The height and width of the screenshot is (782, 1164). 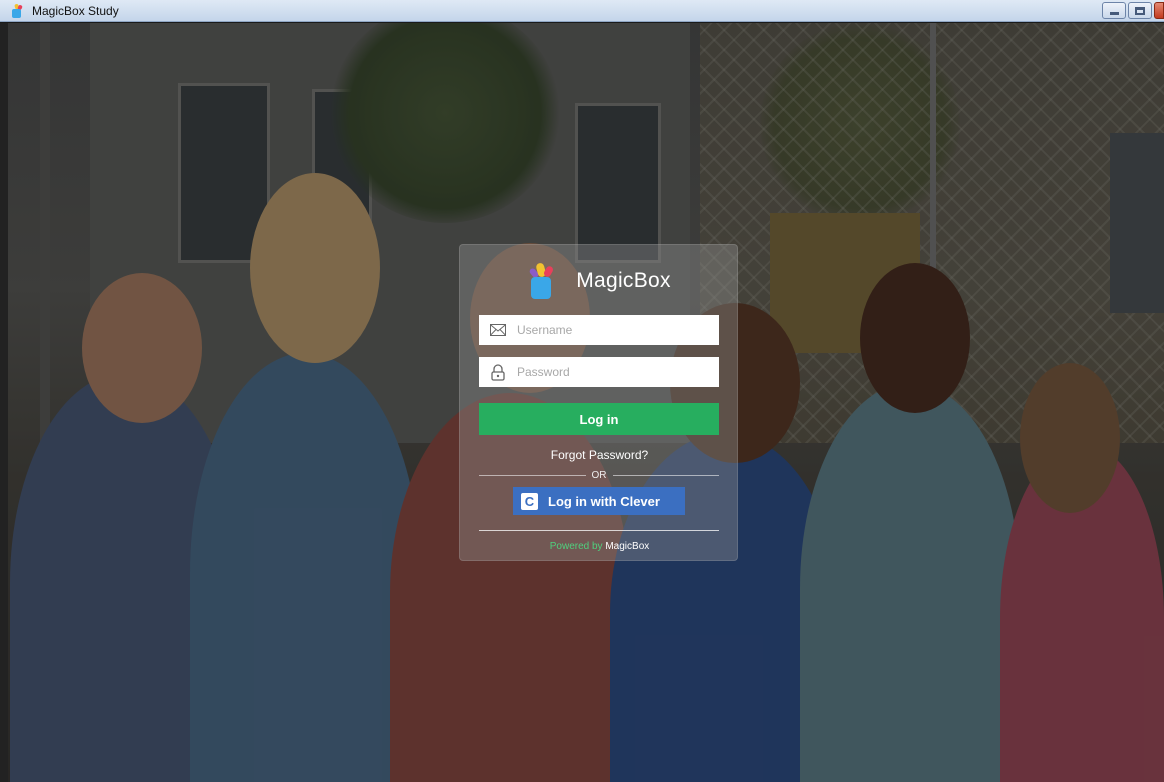 I want to click on clever-c-icon: C, so click(x=529, y=501).